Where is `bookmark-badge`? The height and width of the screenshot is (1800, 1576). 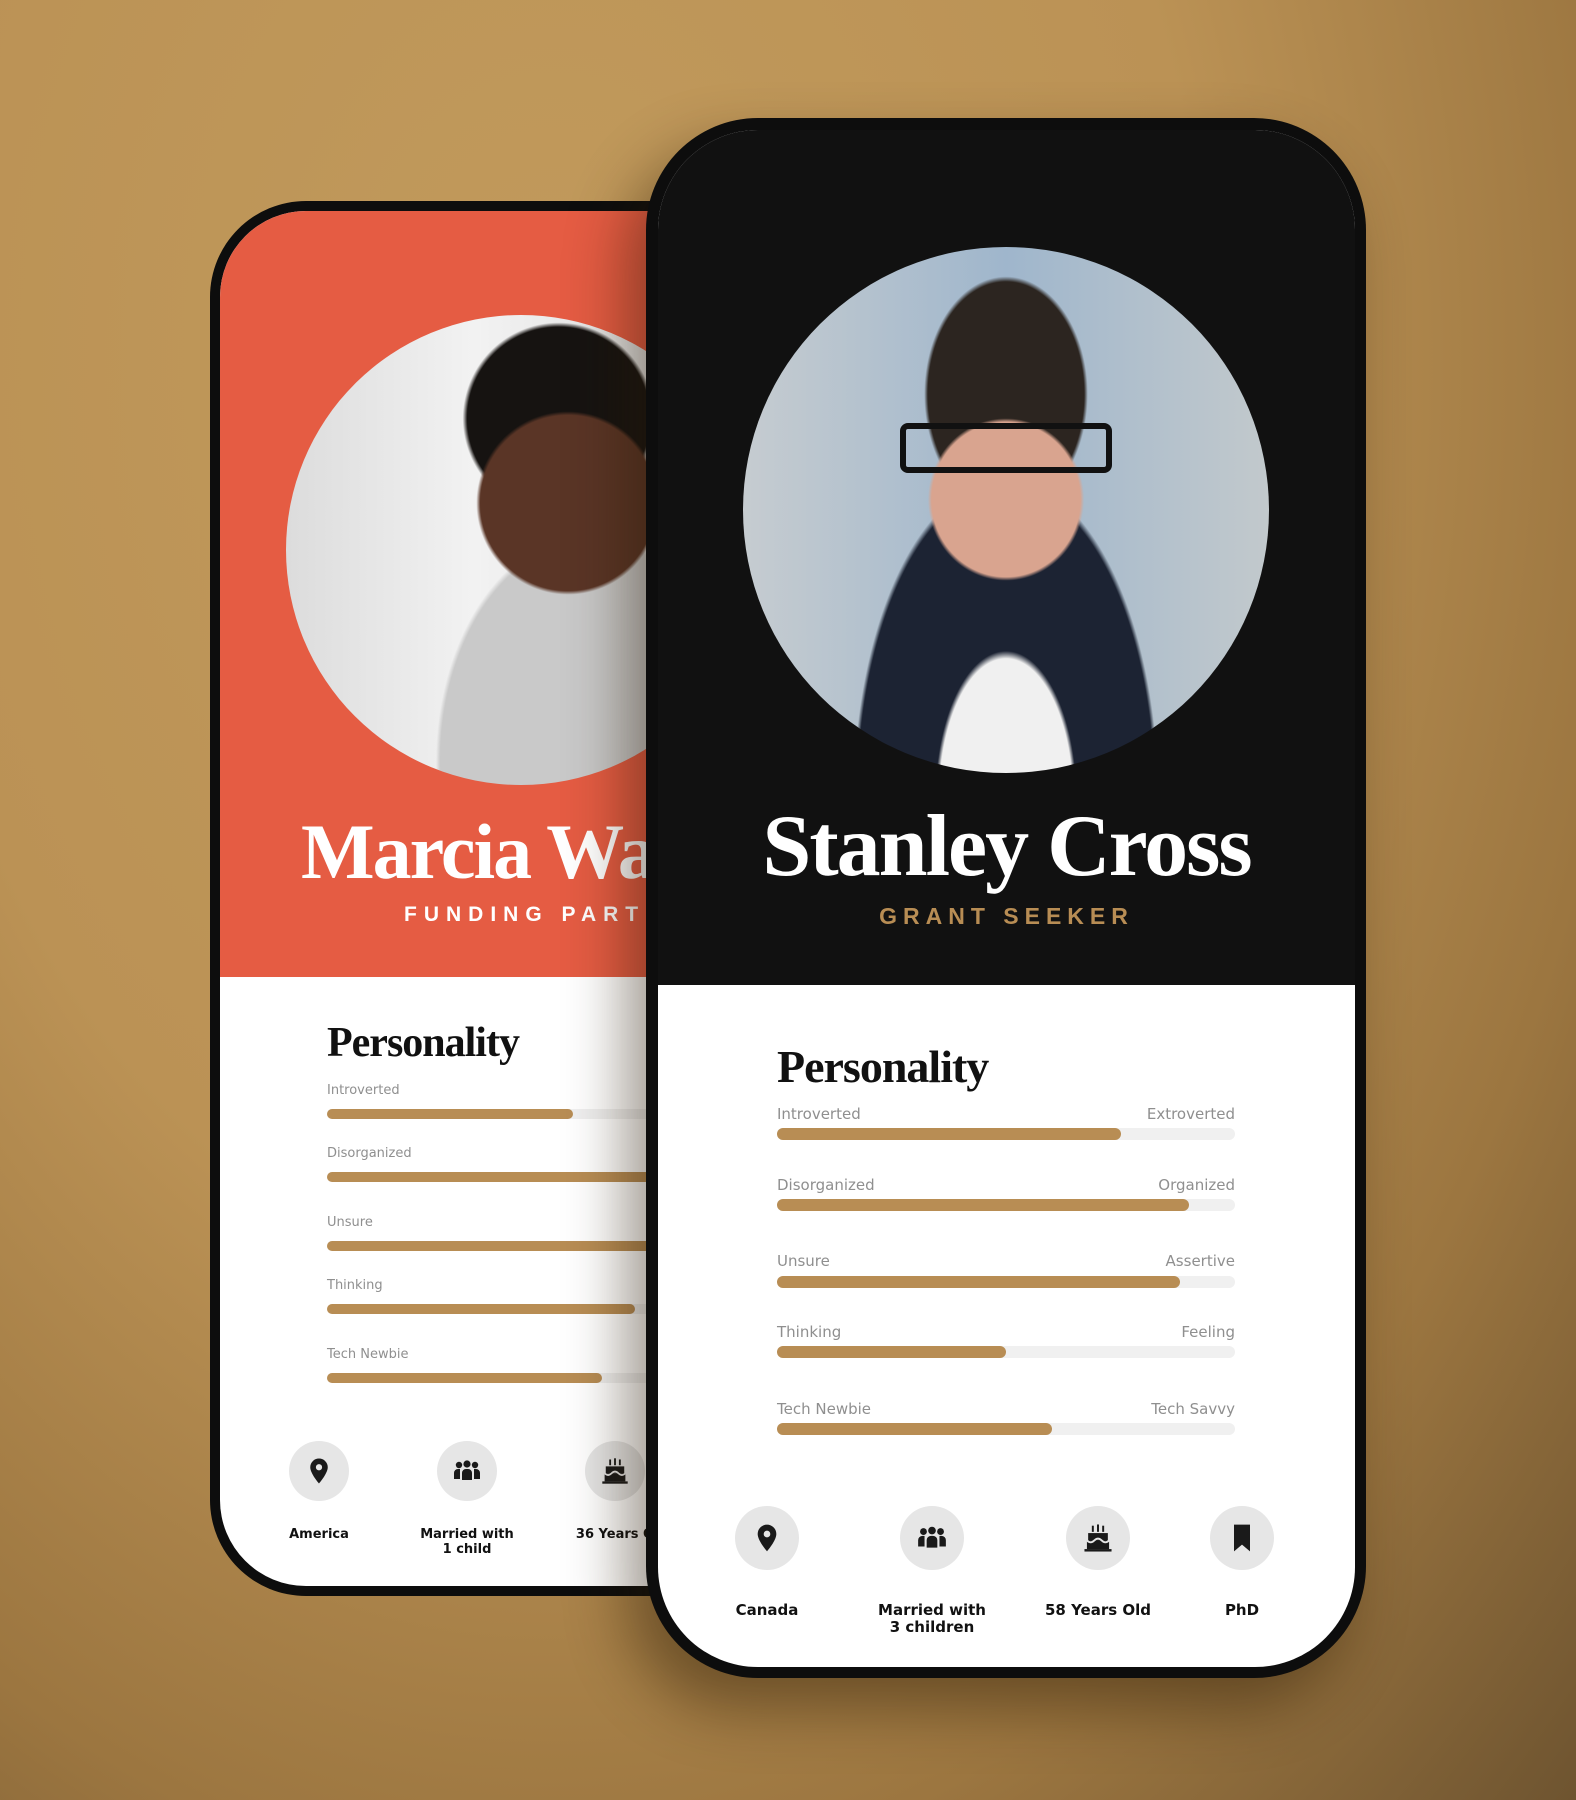
bookmark-badge is located at coordinates (1242, 1538).